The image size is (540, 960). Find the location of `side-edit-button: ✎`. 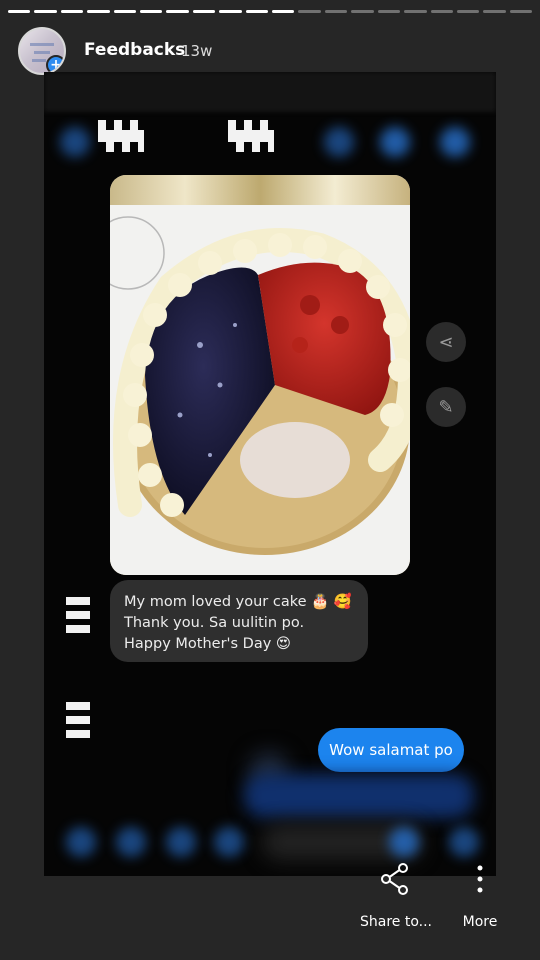

side-edit-button: ✎ is located at coordinates (446, 407).